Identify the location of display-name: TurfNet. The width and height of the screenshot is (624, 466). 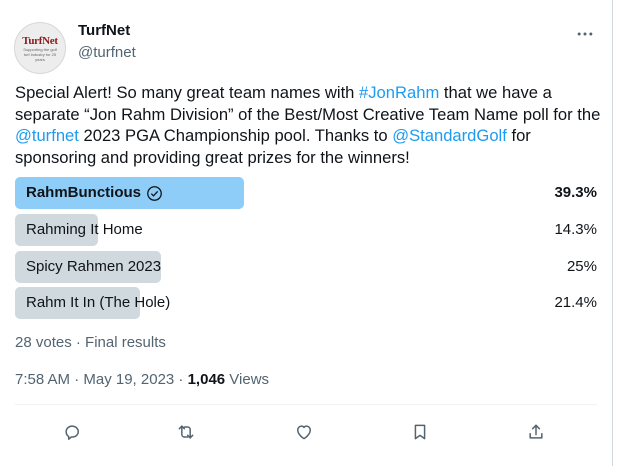
(104, 30).